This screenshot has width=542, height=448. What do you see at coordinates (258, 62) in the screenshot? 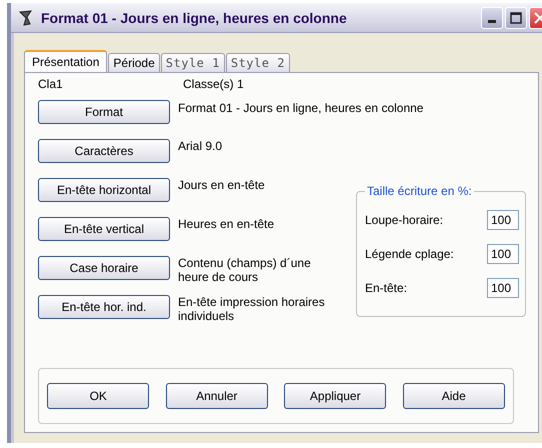
I see `tab: Style 2` at bounding box center [258, 62].